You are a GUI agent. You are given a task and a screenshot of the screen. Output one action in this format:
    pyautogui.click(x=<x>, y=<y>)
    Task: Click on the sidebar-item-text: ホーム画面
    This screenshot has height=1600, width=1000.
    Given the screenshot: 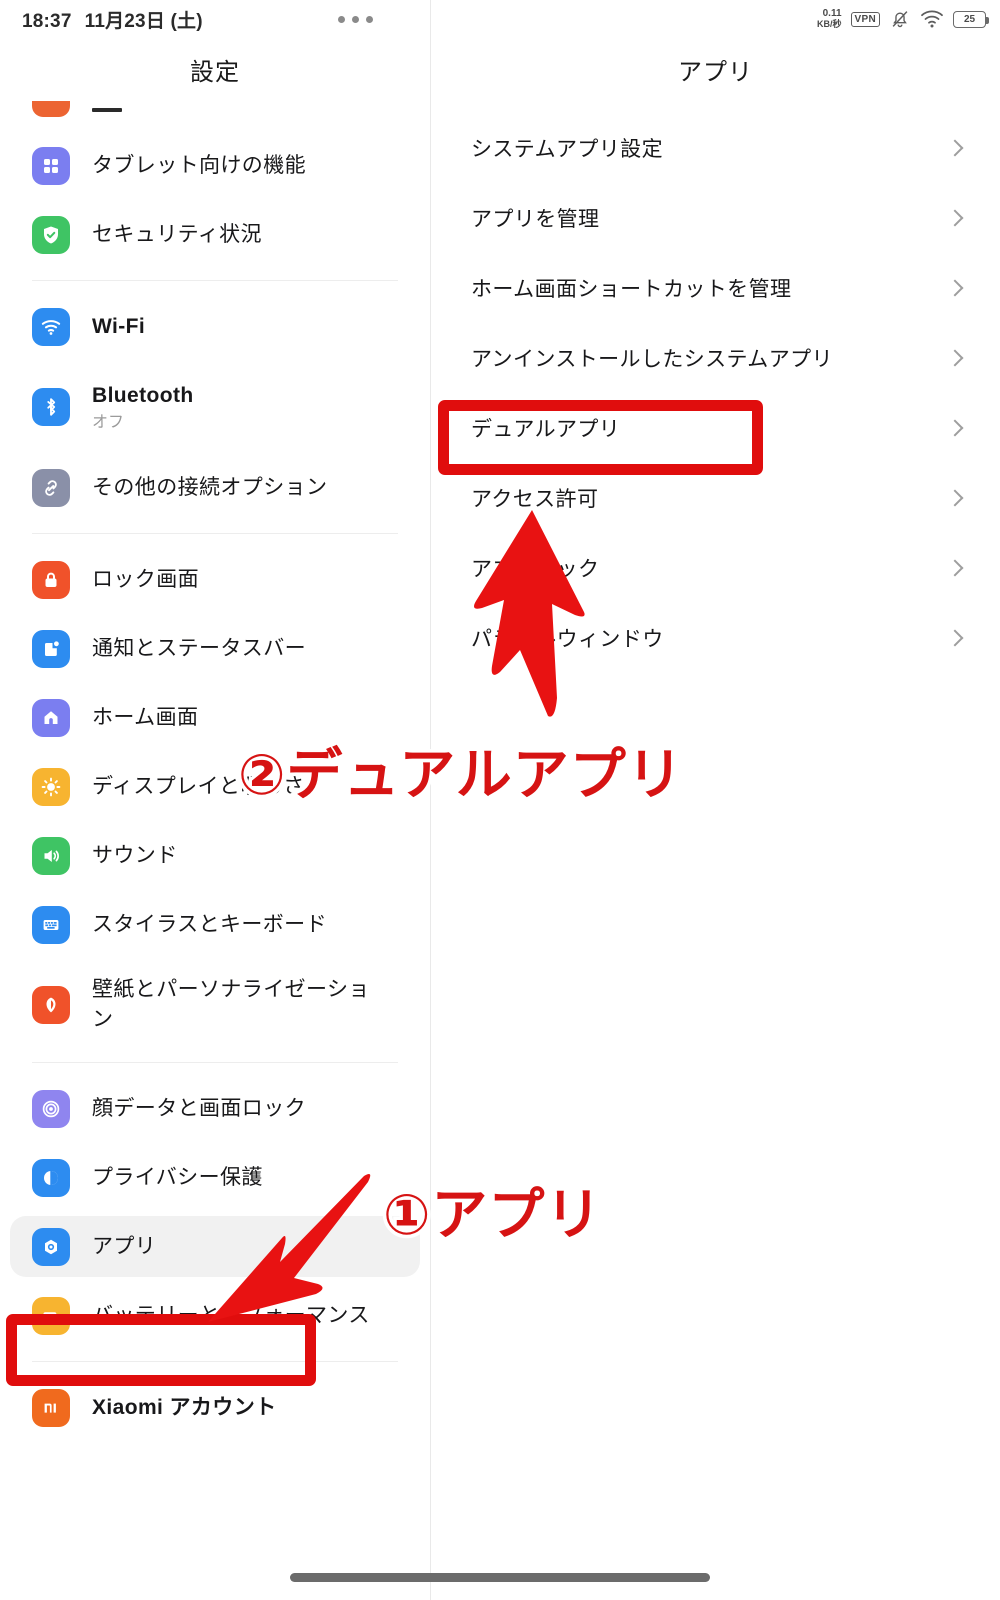 What is the action you would take?
    pyautogui.click(x=145, y=718)
    